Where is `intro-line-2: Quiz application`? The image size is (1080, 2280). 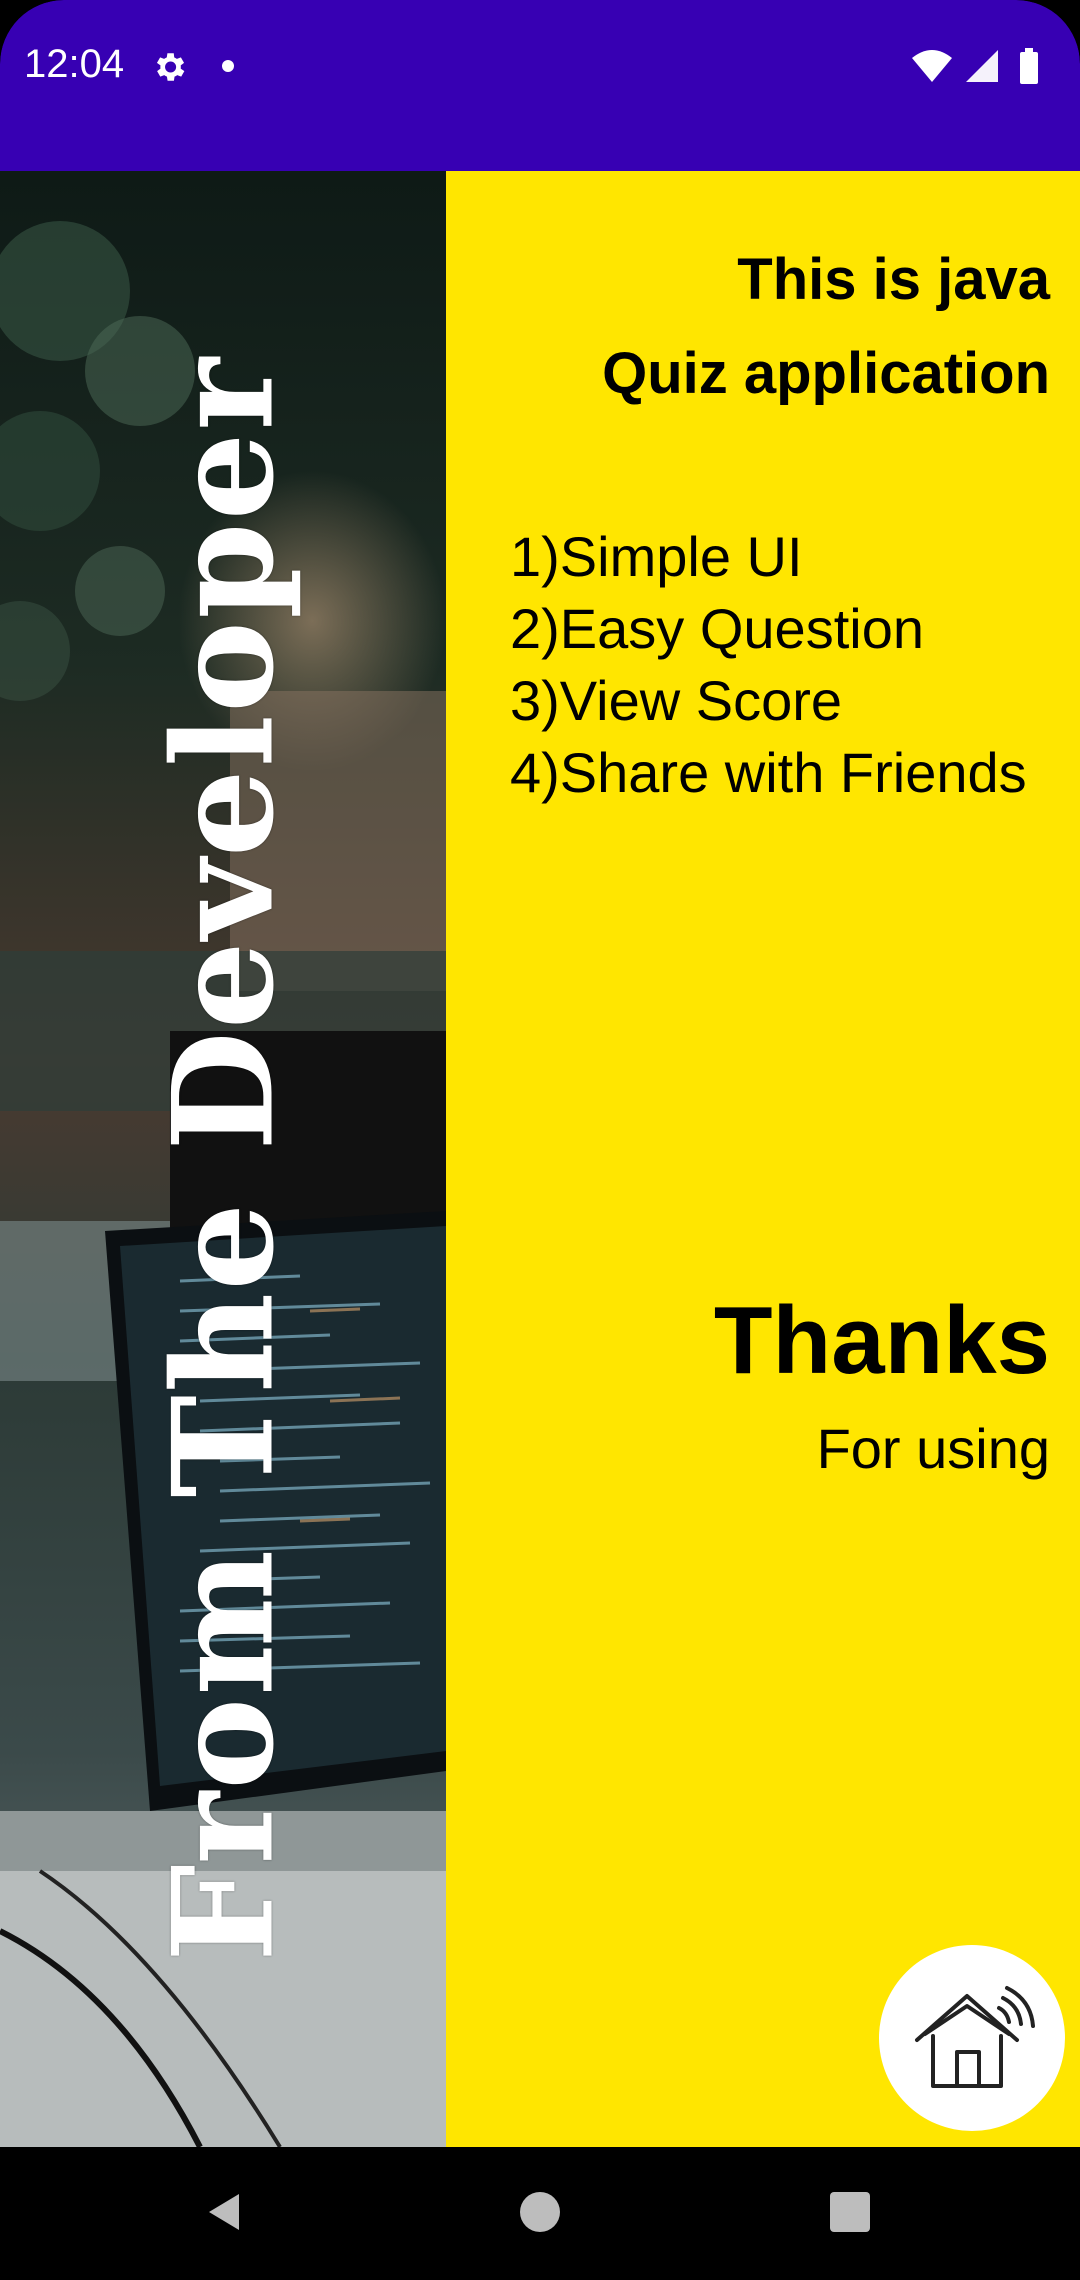 intro-line-2: Quiz application is located at coordinates (826, 373).